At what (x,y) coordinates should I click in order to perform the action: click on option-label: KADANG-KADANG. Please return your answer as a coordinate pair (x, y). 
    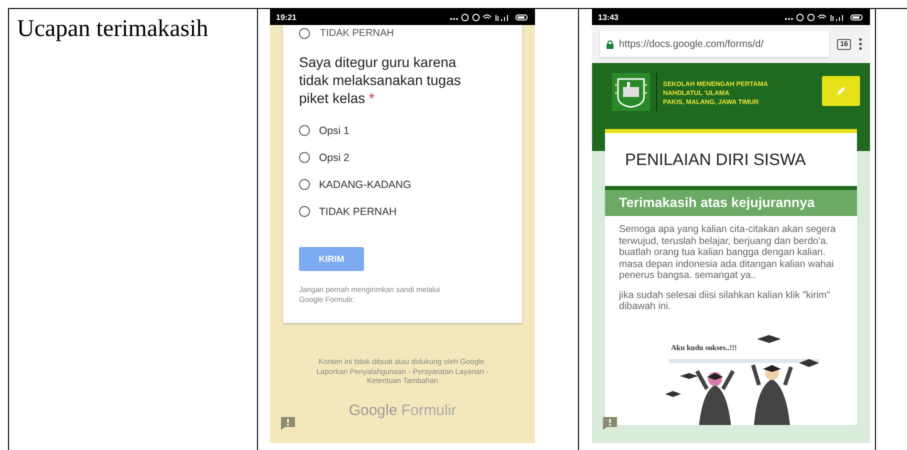
    Looking at the image, I should click on (365, 184).